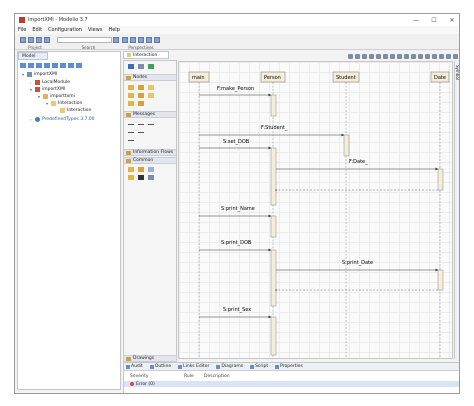 The height and width of the screenshot is (406, 474). Describe the element at coordinates (151, 87) in the screenshot. I see `gate-tool-icon` at that location.